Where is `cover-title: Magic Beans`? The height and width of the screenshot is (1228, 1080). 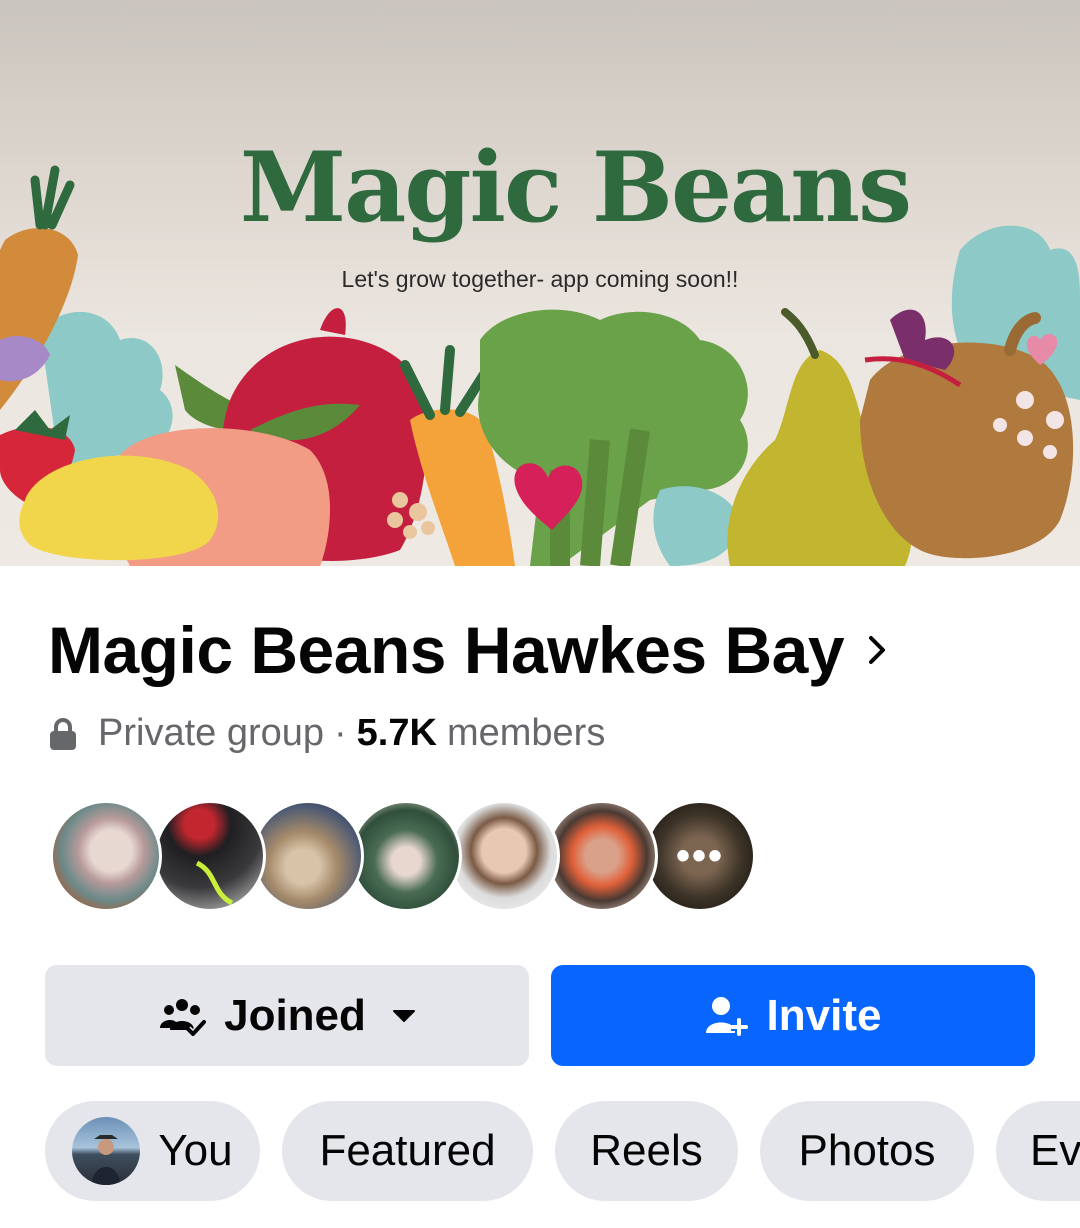
cover-title: Magic Beans is located at coordinates (575, 187).